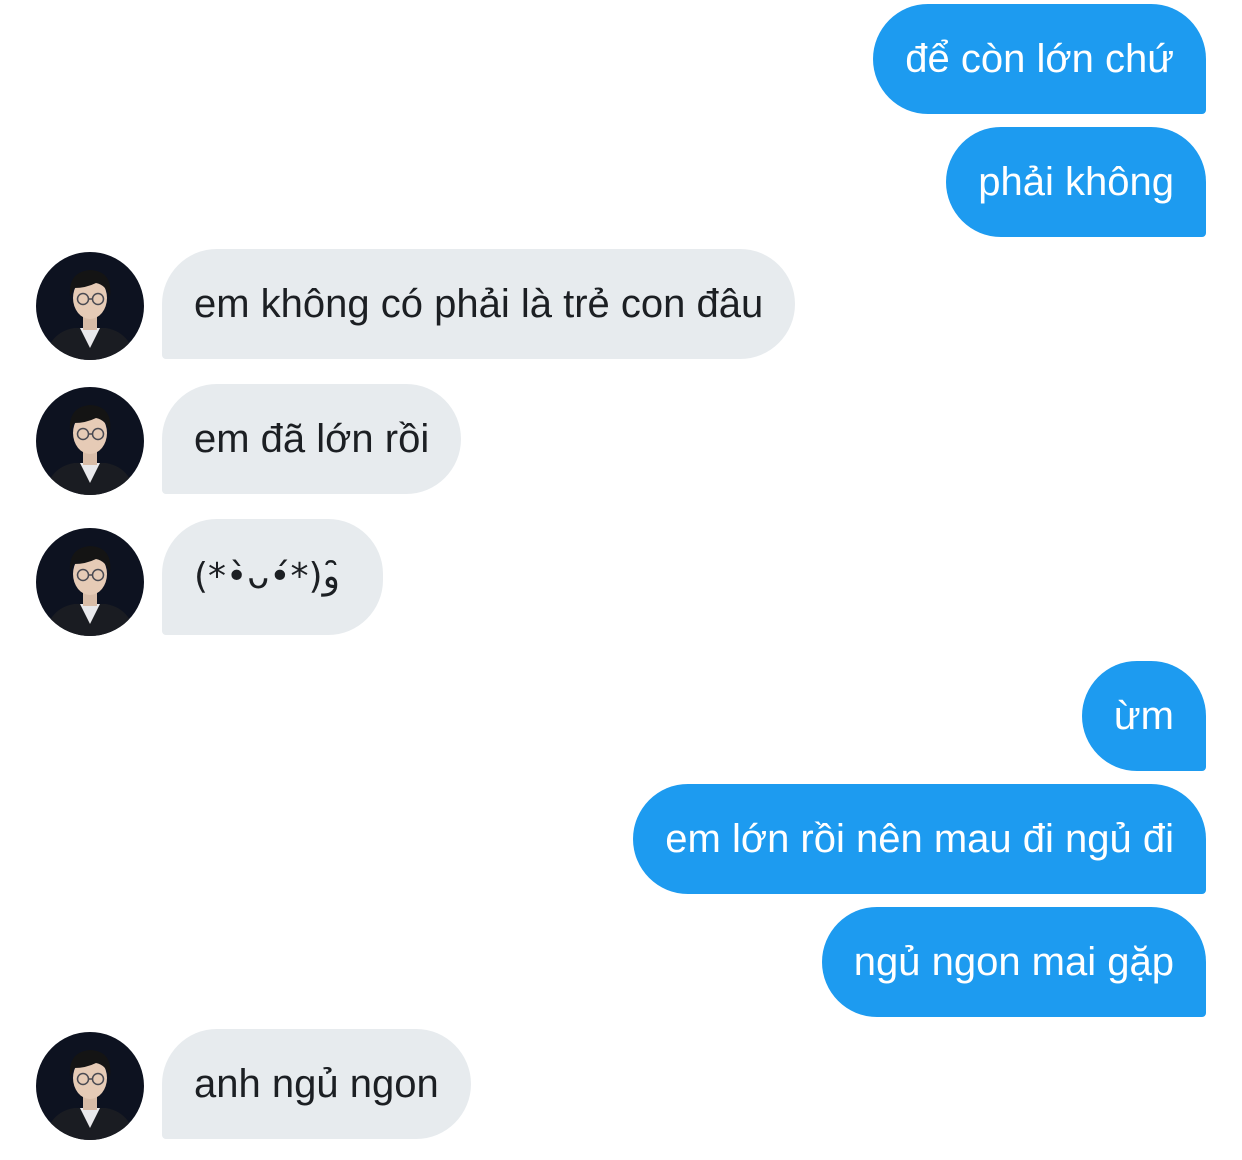 The image size is (1242, 1160). I want to click on outgoing-message: phải không, so click(1076, 182).